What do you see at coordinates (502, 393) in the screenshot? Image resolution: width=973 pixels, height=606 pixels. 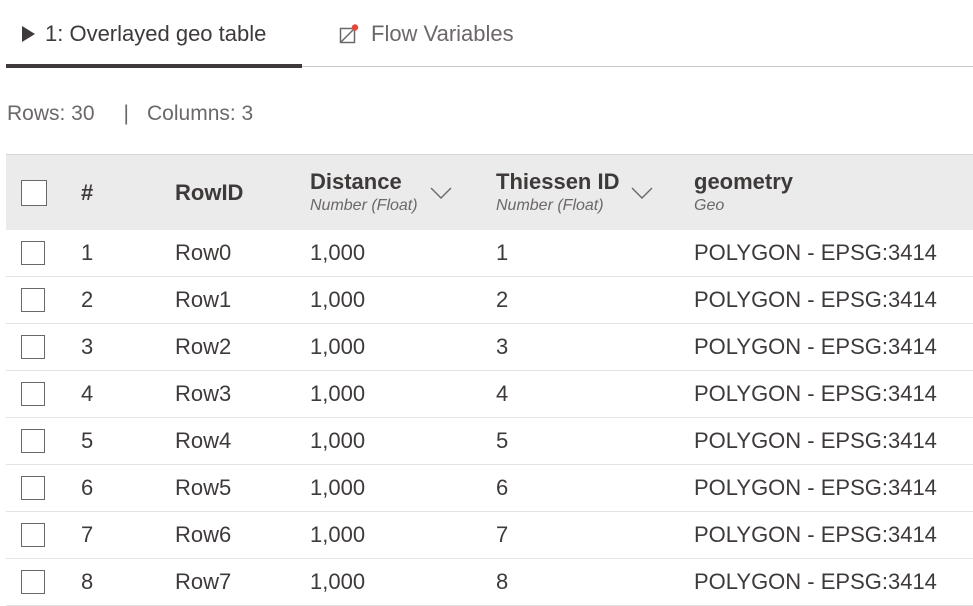 I see `thiessen-id-value: 4` at bounding box center [502, 393].